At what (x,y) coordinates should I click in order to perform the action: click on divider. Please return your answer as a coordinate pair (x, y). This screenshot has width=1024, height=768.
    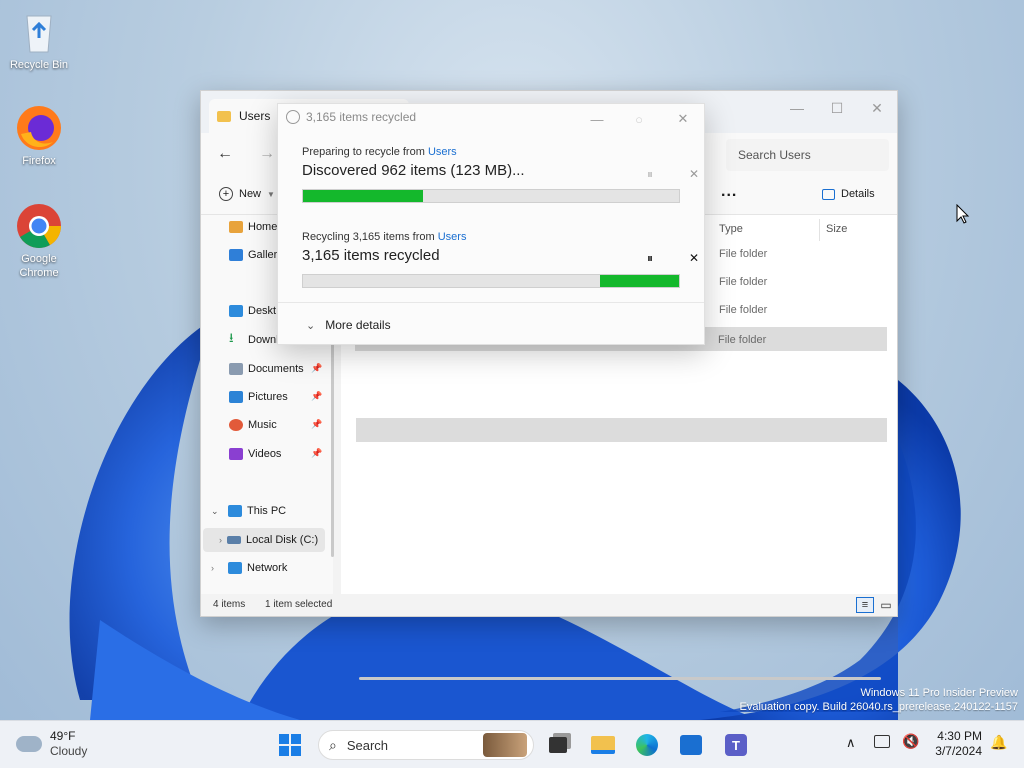
    Looking at the image, I should click on (491, 302).